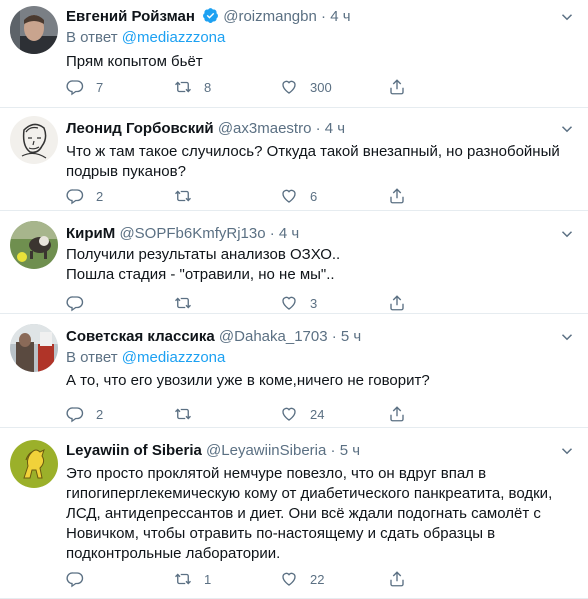 The width and height of the screenshot is (588, 599). I want to click on tweet-actions: 1 22, so click(281, 579).